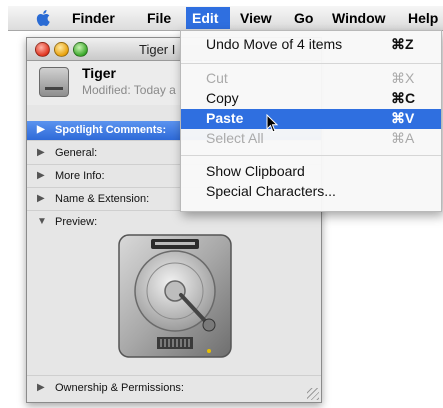 The image size is (443, 408). Describe the element at coordinates (80, 49) in the screenshot. I see `zoom-button` at that location.